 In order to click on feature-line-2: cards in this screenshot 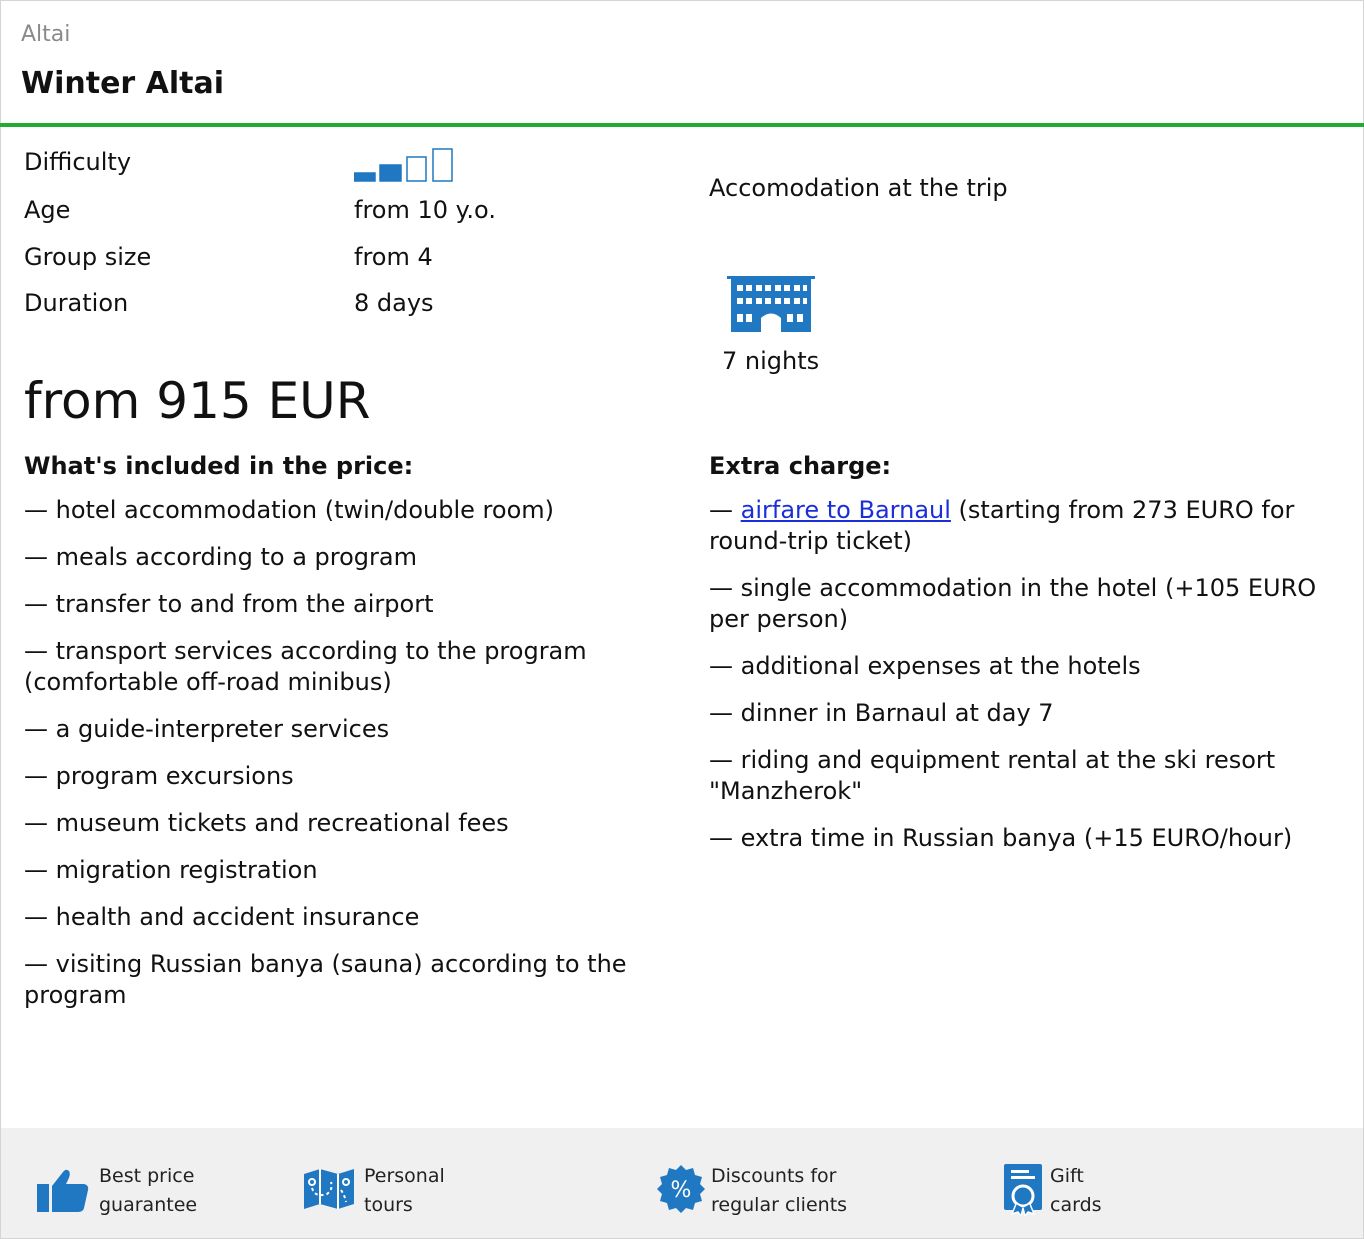, I will do `click(1076, 1205)`.